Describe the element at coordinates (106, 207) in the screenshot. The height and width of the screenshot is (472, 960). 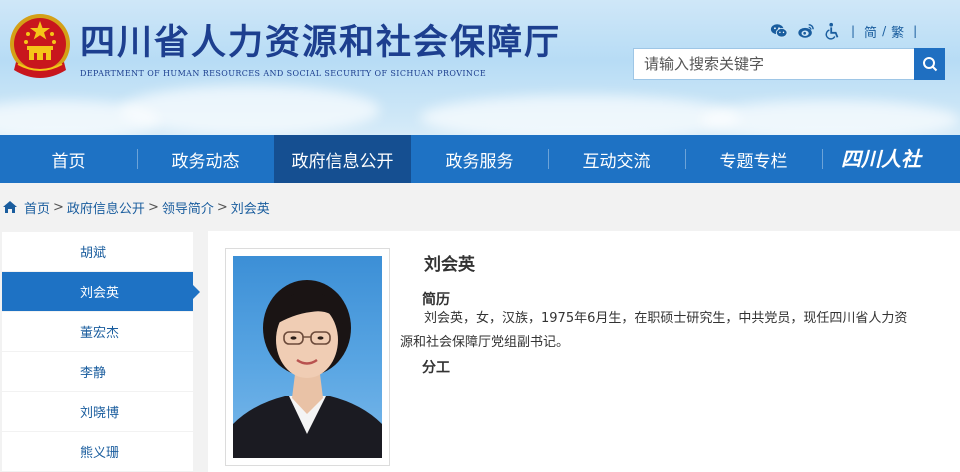
I see `breadcrumb-gov-info: 政府信息公开` at that location.